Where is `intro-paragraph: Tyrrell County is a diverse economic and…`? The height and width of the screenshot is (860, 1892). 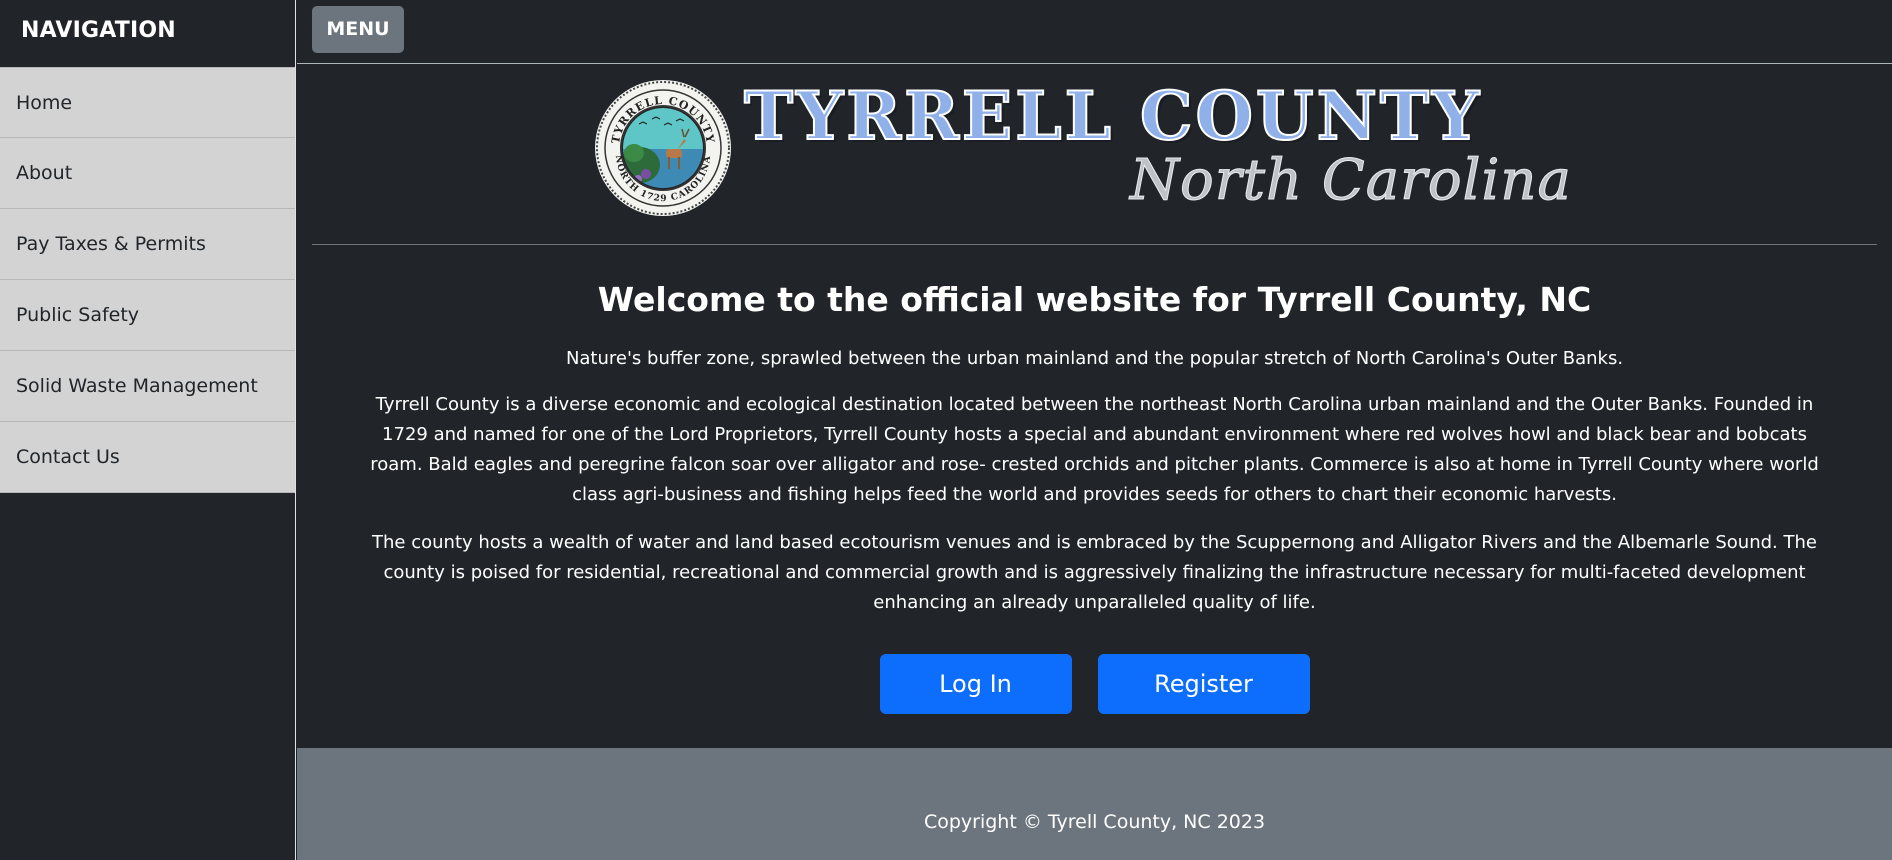
intro-paragraph: Tyrrell County is a diverse economic and… is located at coordinates (1094, 449).